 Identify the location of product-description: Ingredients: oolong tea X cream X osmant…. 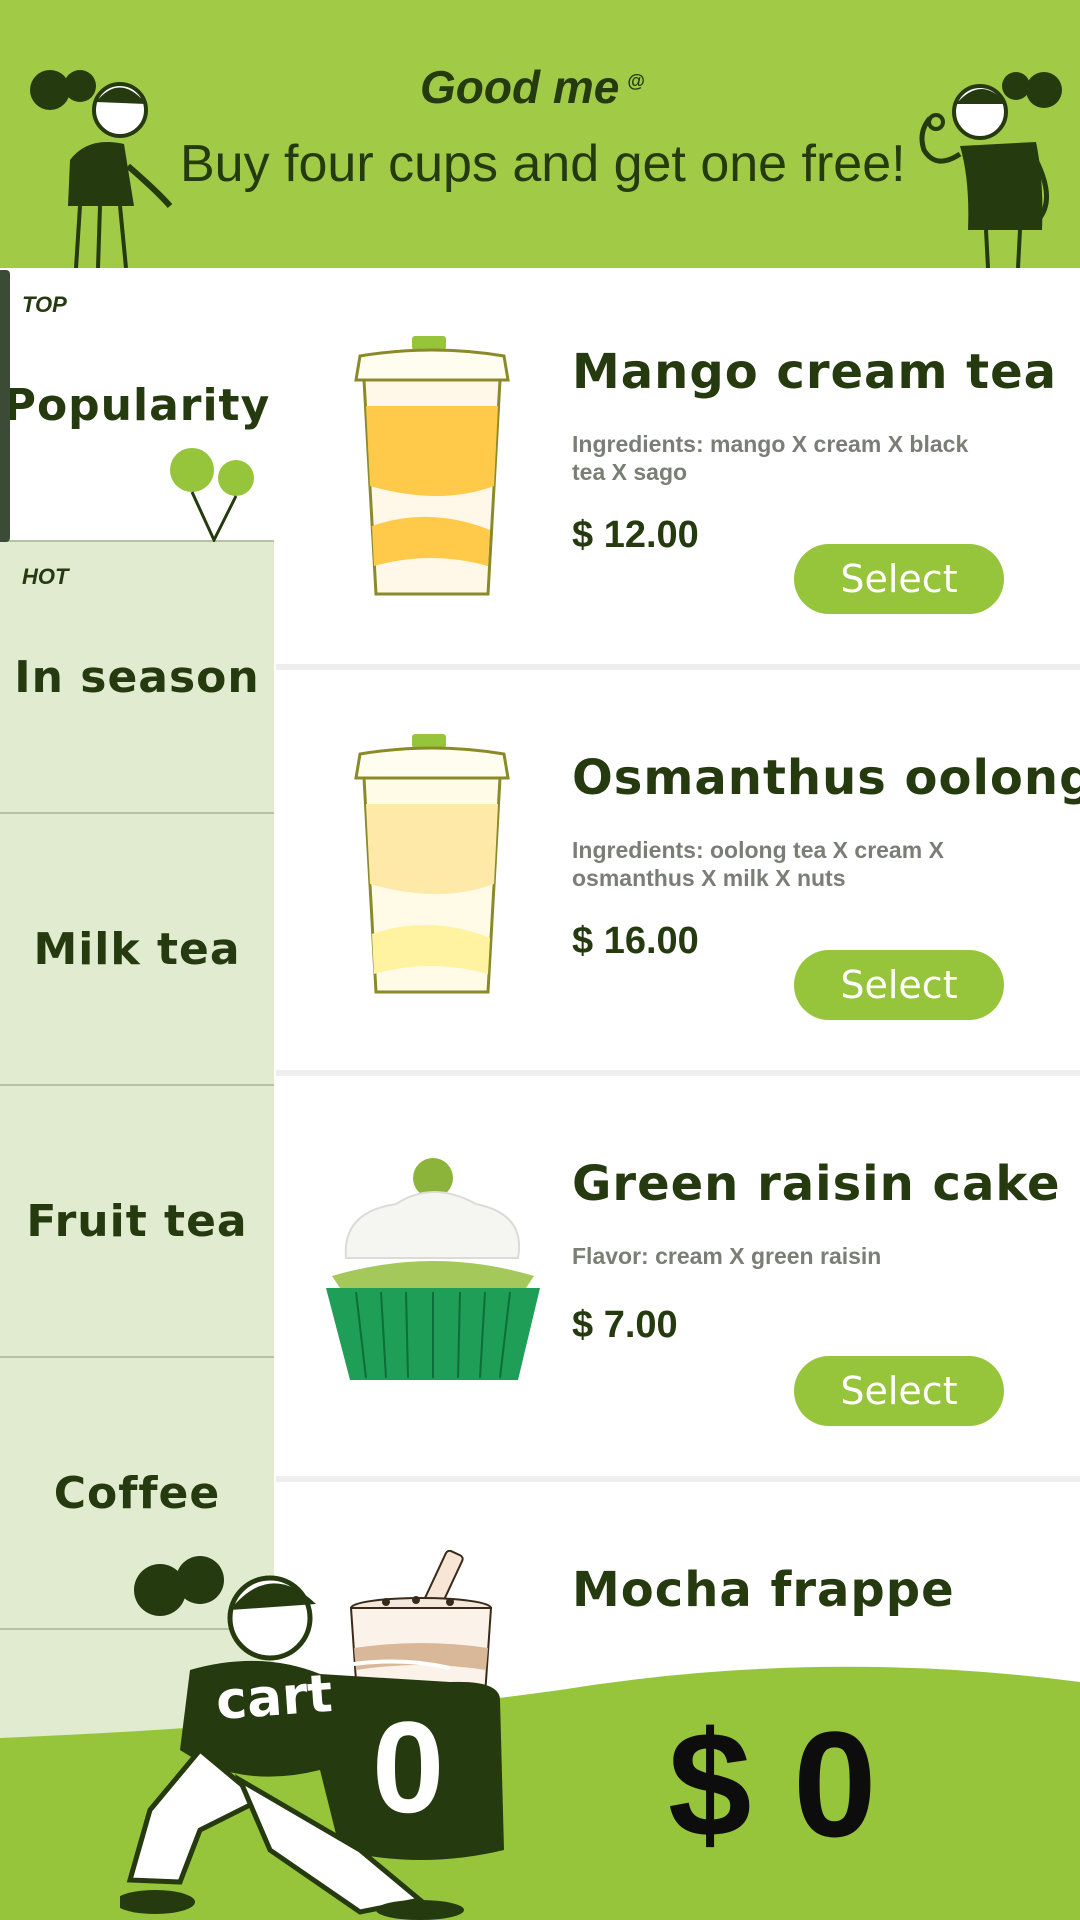
(758, 864).